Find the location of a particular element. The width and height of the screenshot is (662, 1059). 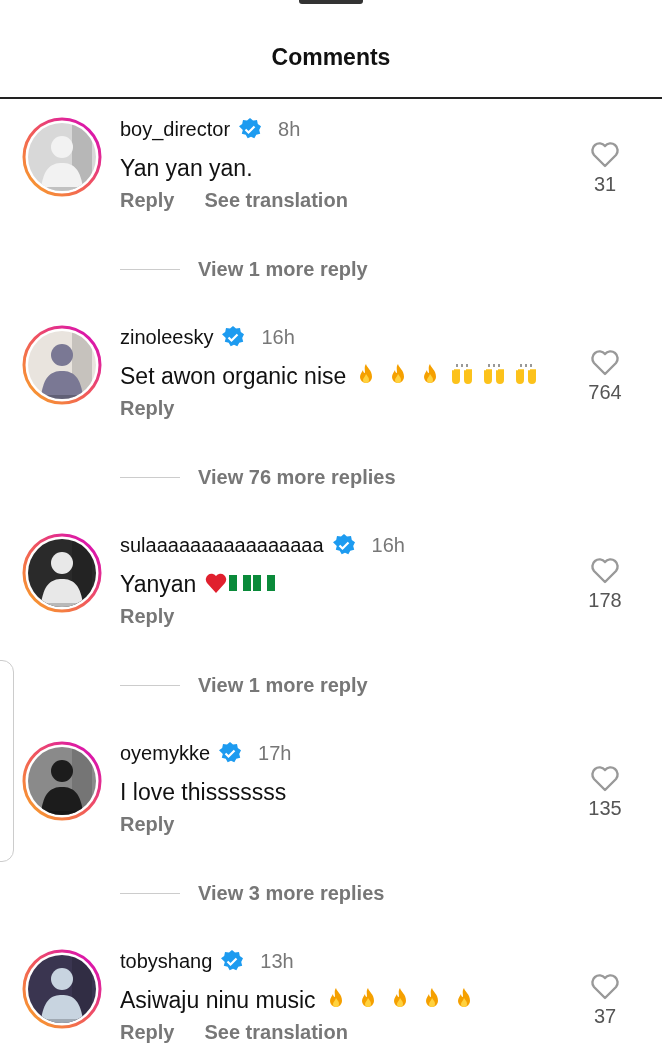

like-count: 135 is located at coordinates (605, 808).